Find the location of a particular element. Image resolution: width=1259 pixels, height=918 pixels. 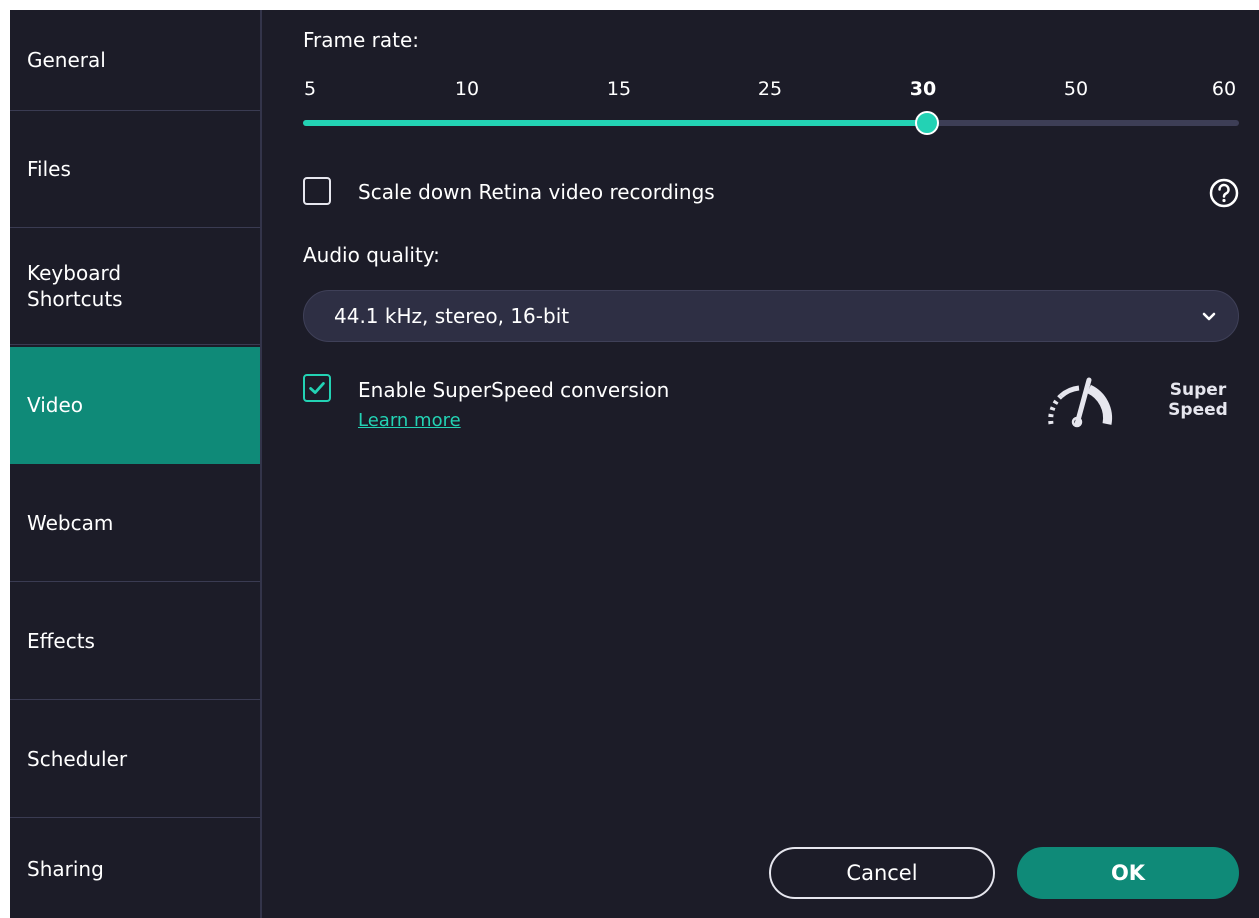

superspeed-badge: Super Speed is located at coordinates (1198, 400).